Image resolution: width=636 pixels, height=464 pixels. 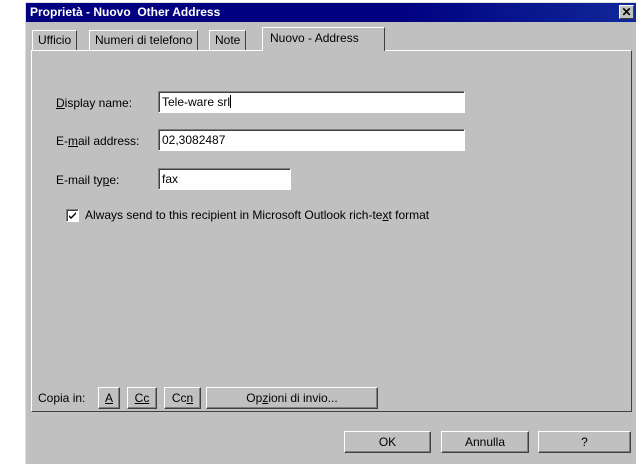 I want to click on tab-nuovo-address: Nuovo - Address, so click(x=323, y=39).